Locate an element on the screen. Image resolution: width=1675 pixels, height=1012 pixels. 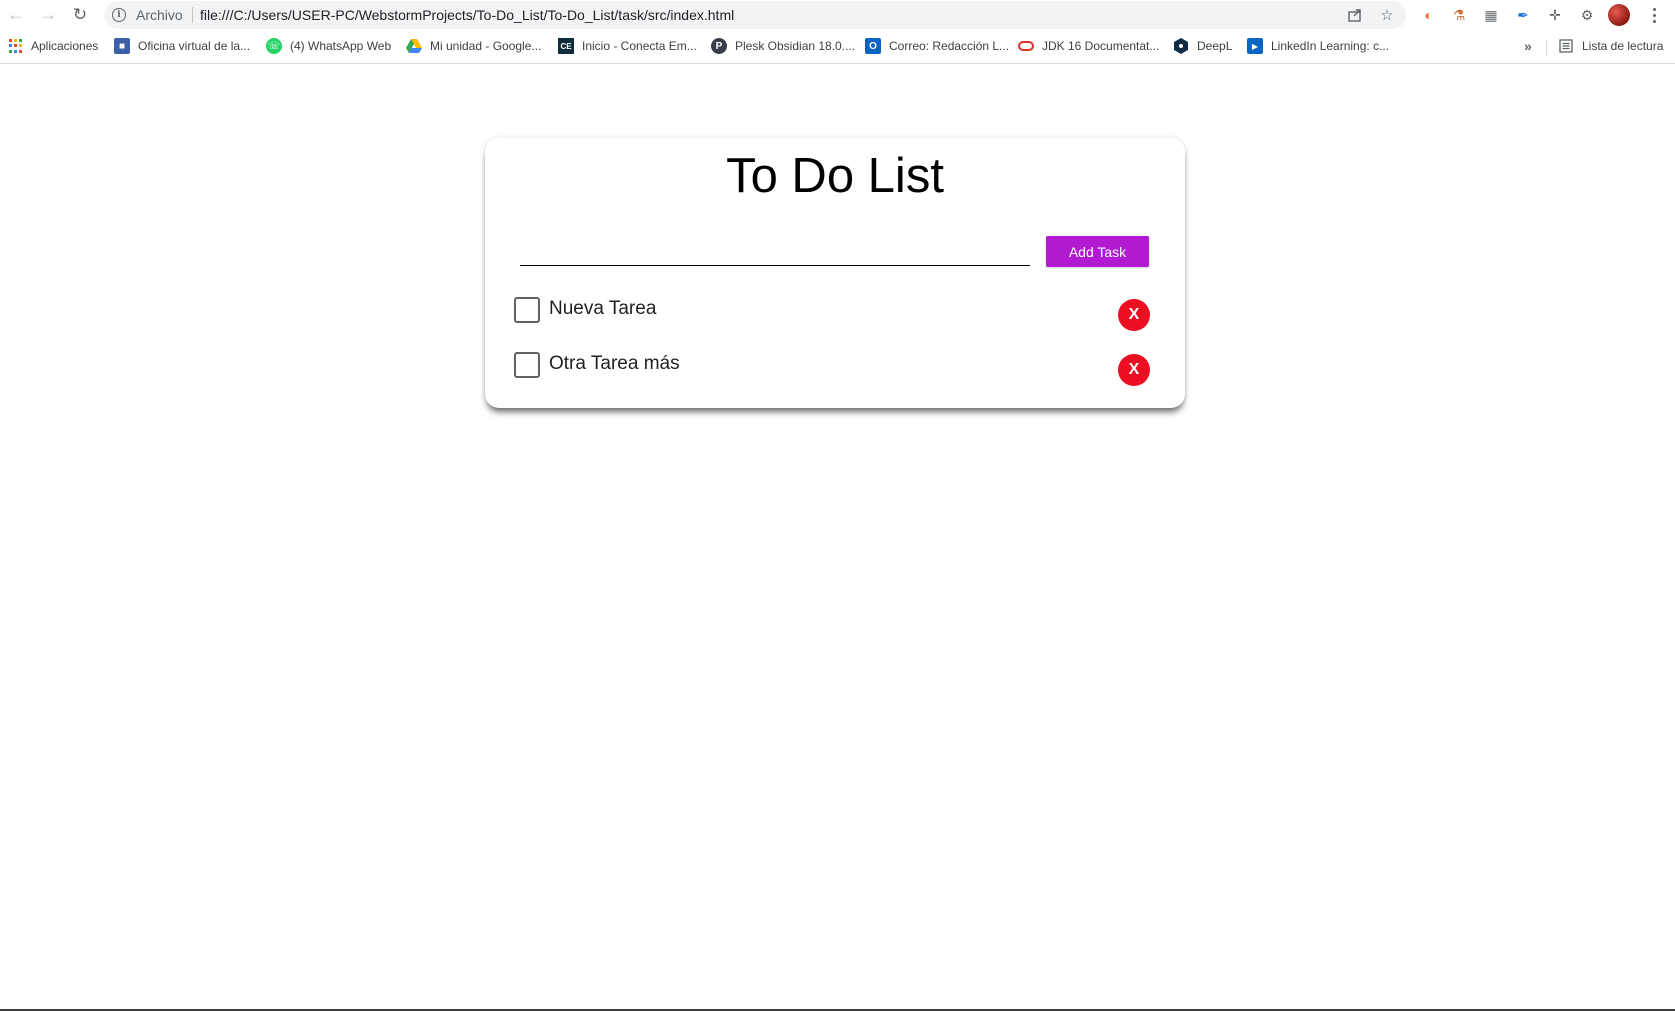
page-title: To Do List is located at coordinates (835, 176).